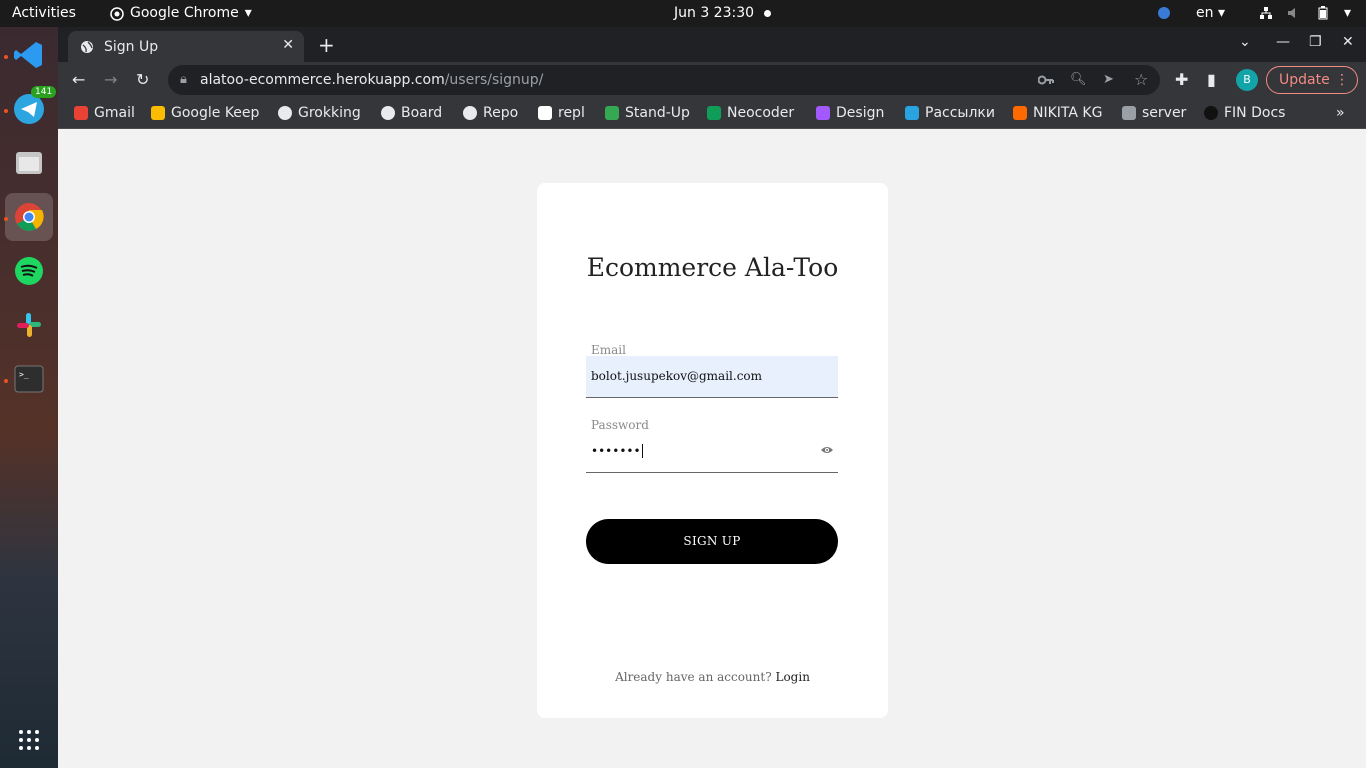  What do you see at coordinates (1181, 79) in the screenshot?
I see `extensions-icon: ✚` at bounding box center [1181, 79].